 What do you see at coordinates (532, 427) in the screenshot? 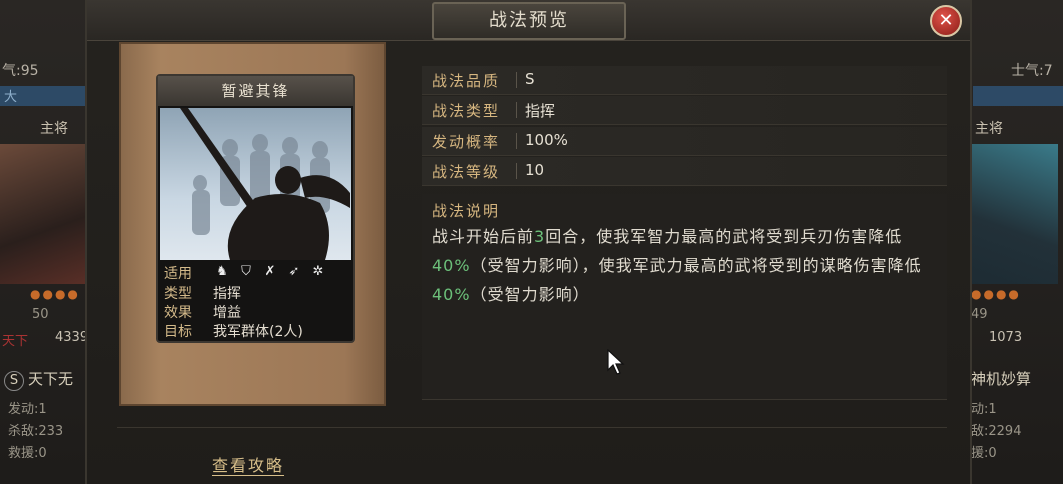
I see `footer-divider` at bounding box center [532, 427].